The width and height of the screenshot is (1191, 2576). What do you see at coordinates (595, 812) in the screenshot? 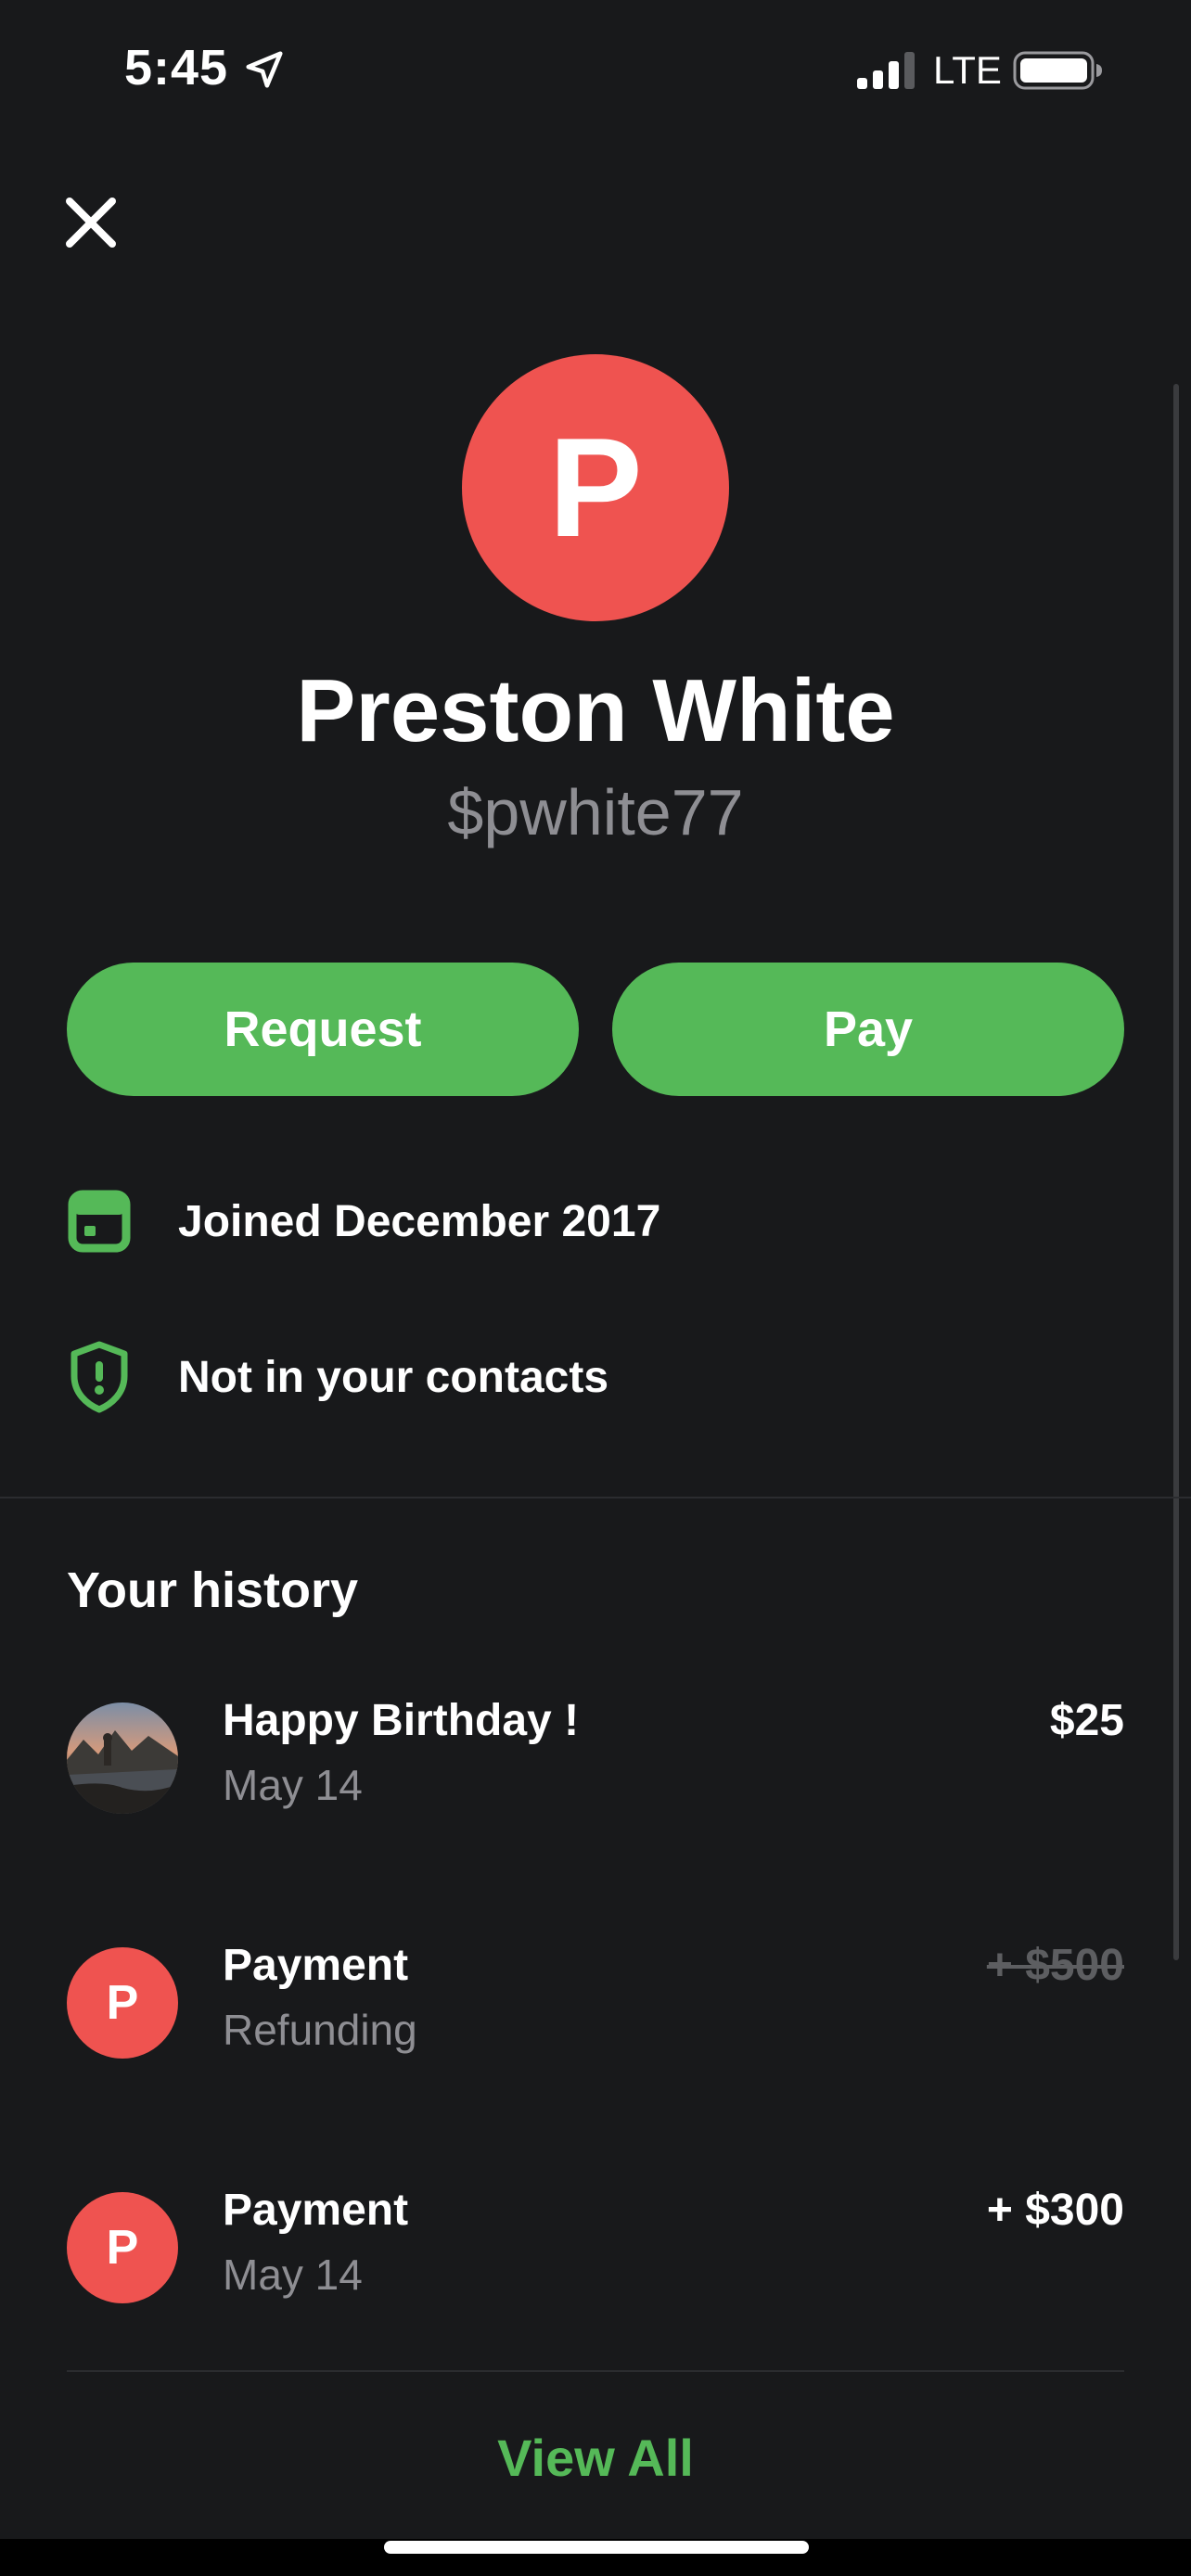
I see `profile-cashtag: $pwhite77` at bounding box center [595, 812].